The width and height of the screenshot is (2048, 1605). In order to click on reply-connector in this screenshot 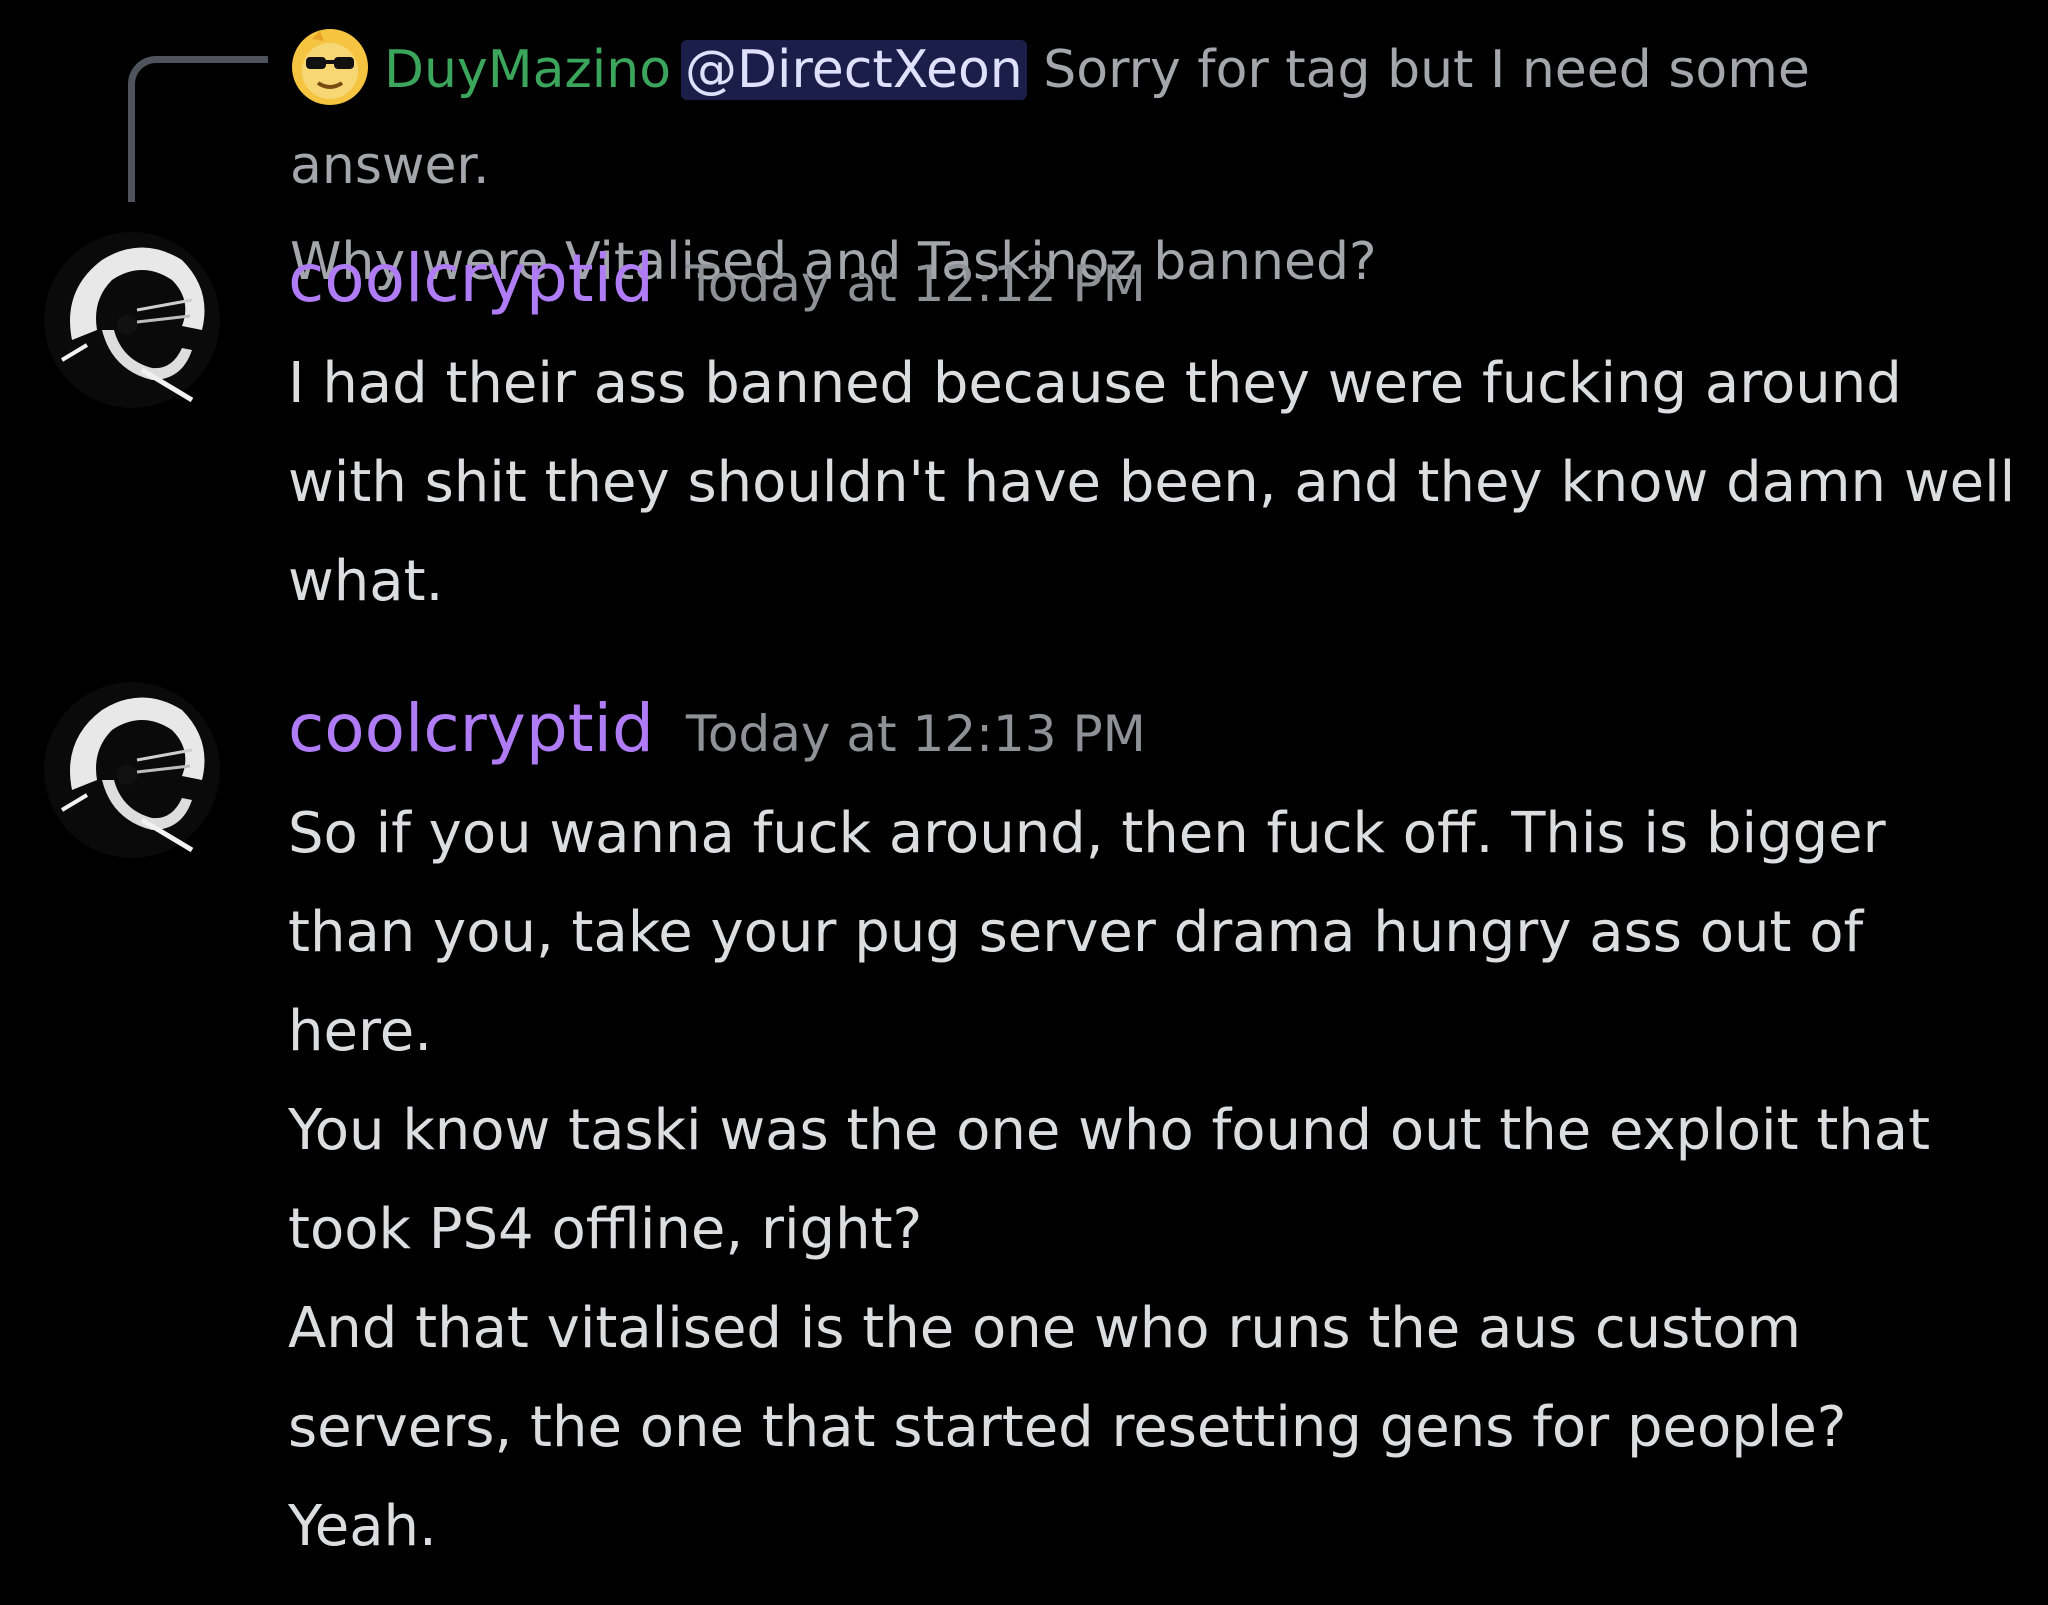, I will do `click(198, 129)`.